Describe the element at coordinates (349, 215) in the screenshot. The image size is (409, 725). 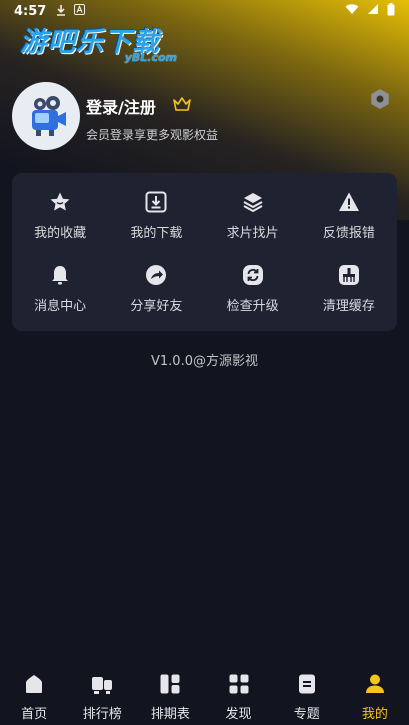
I see `menu-item-feedback: 反馈报错` at that location.